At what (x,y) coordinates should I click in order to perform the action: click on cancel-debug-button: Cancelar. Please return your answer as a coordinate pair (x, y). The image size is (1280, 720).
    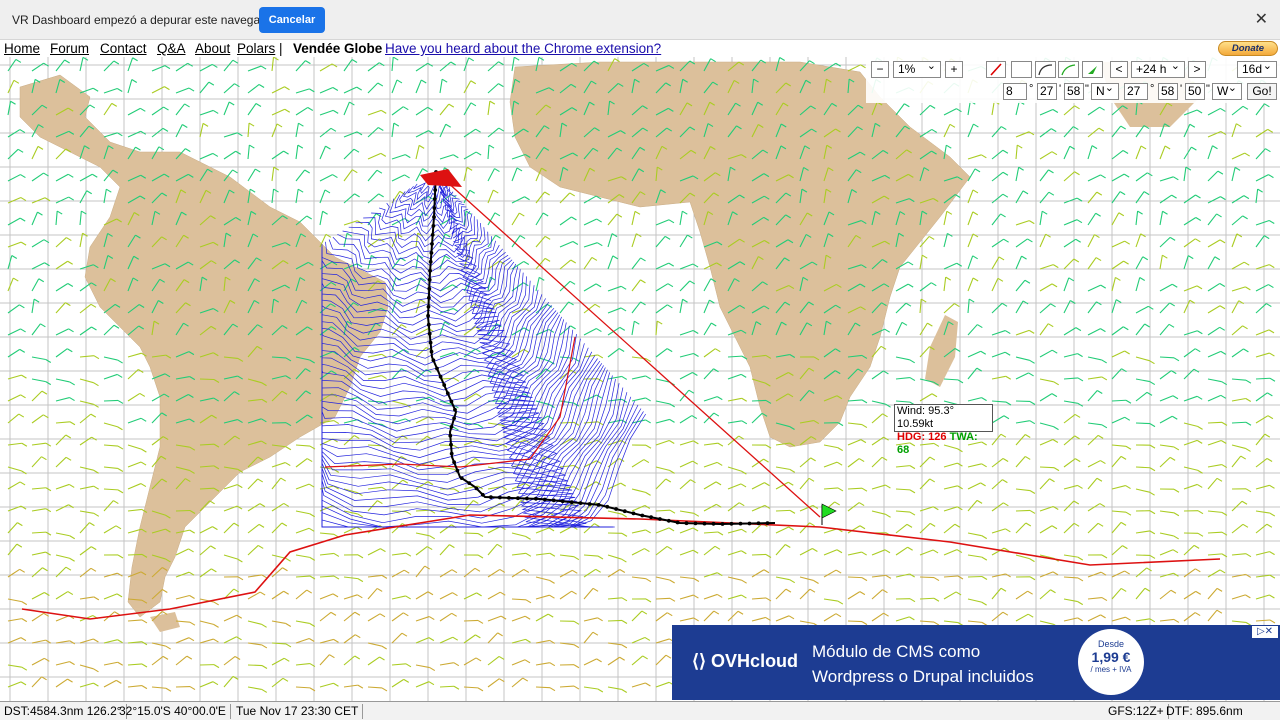
    Looking at the image, I should click on (292, 20).